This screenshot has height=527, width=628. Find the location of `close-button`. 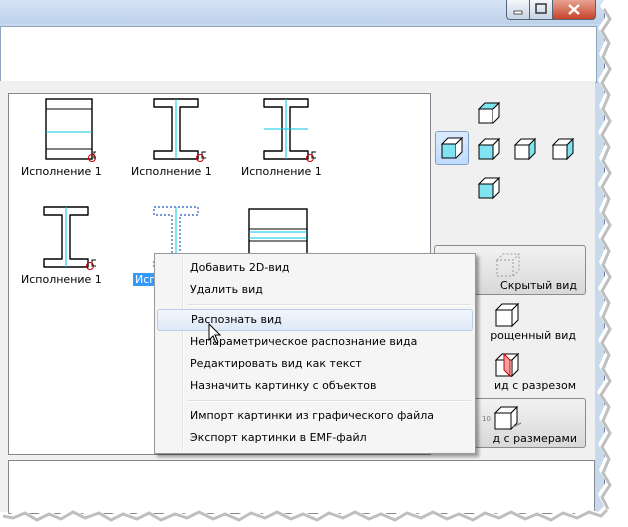

close-button is located at coordinates (574, 10).